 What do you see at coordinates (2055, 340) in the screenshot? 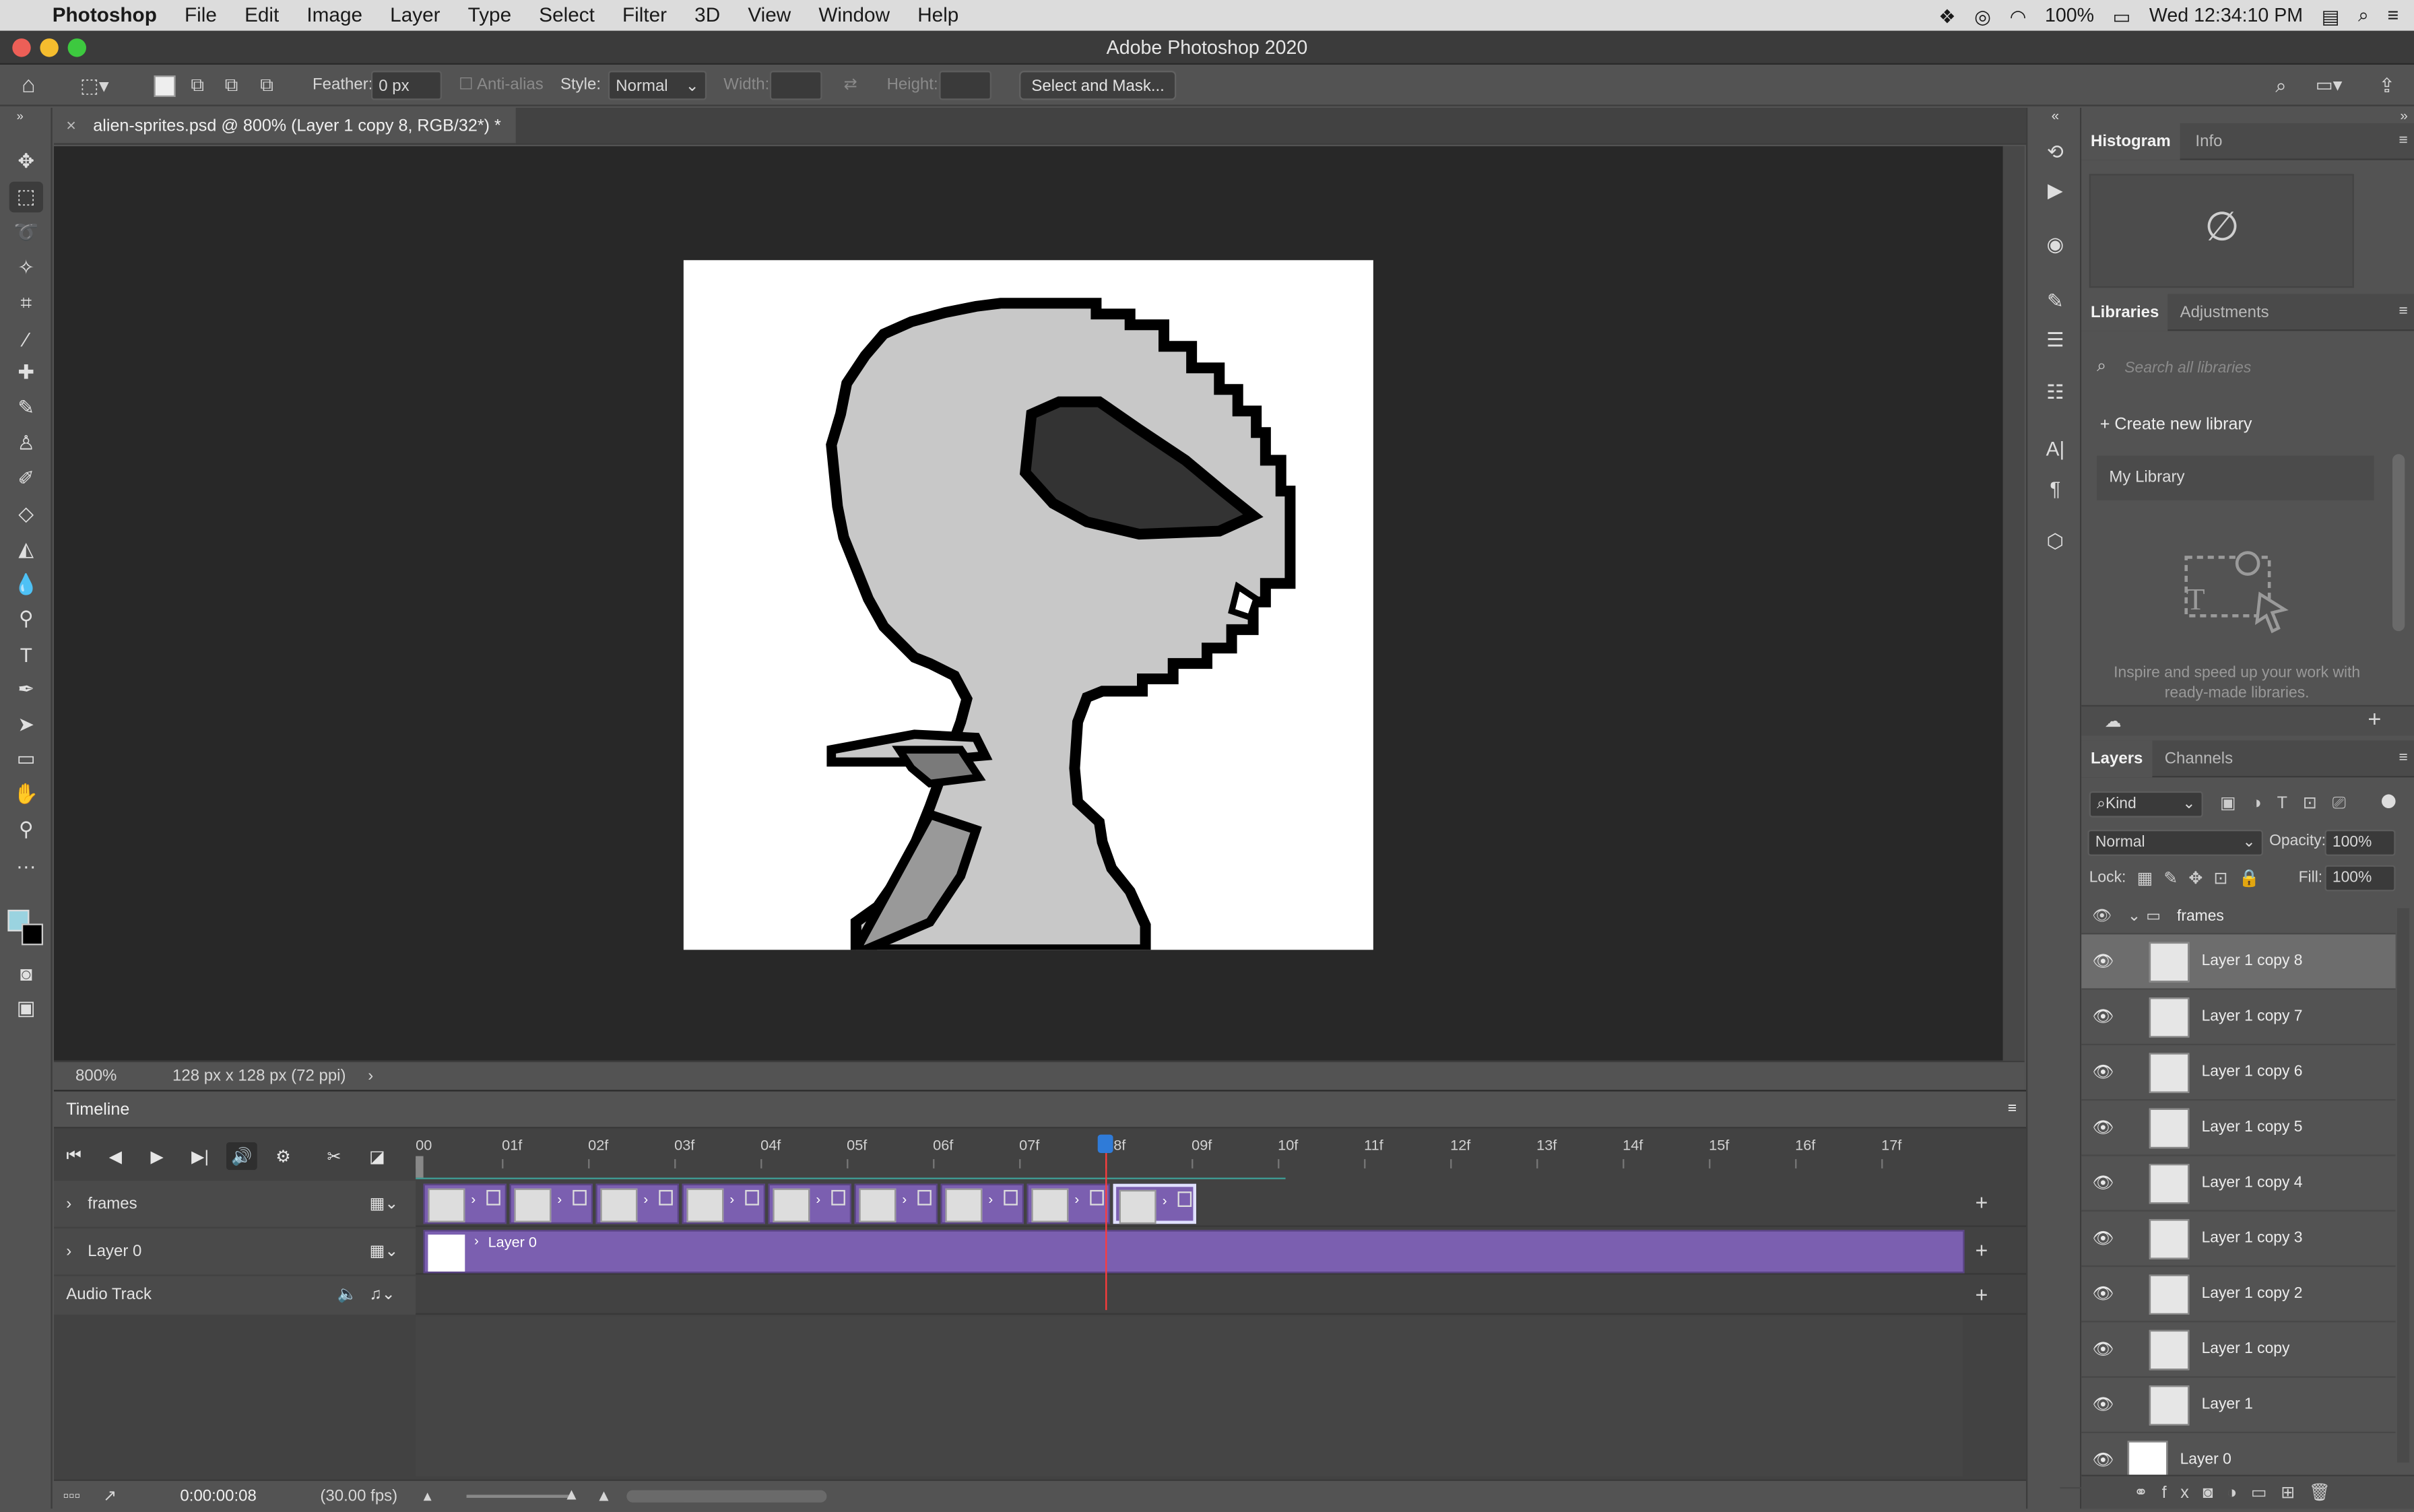
I see `properties-panel-icon: ☰` at bounding box center [2055, 340].